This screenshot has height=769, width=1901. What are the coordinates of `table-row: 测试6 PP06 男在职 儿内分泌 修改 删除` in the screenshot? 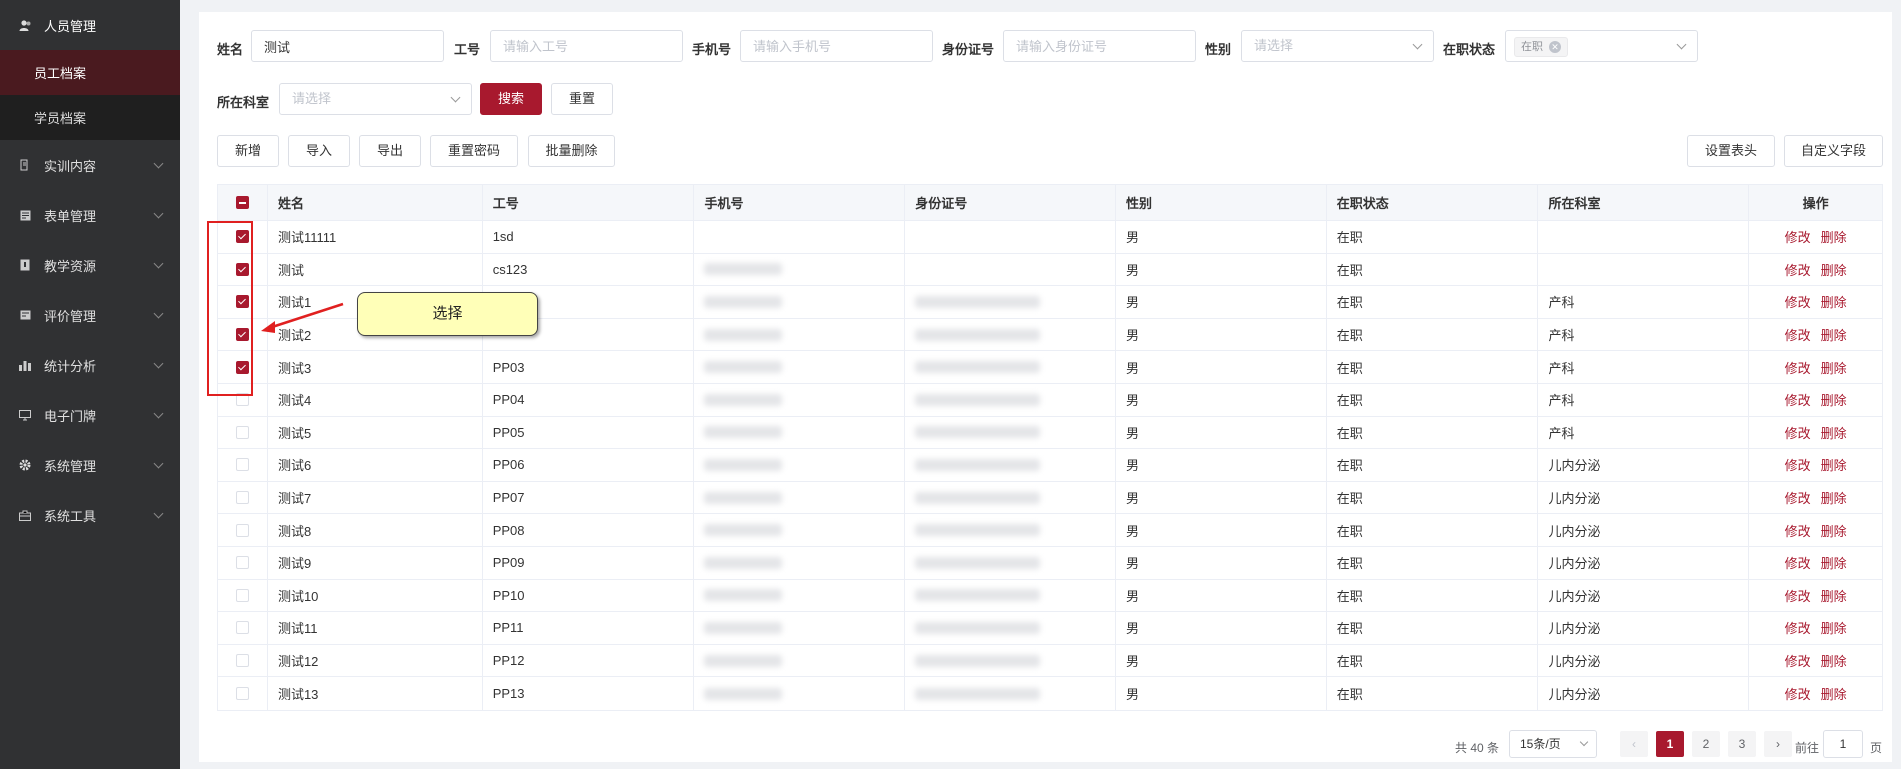 It's located at (1050, 465).